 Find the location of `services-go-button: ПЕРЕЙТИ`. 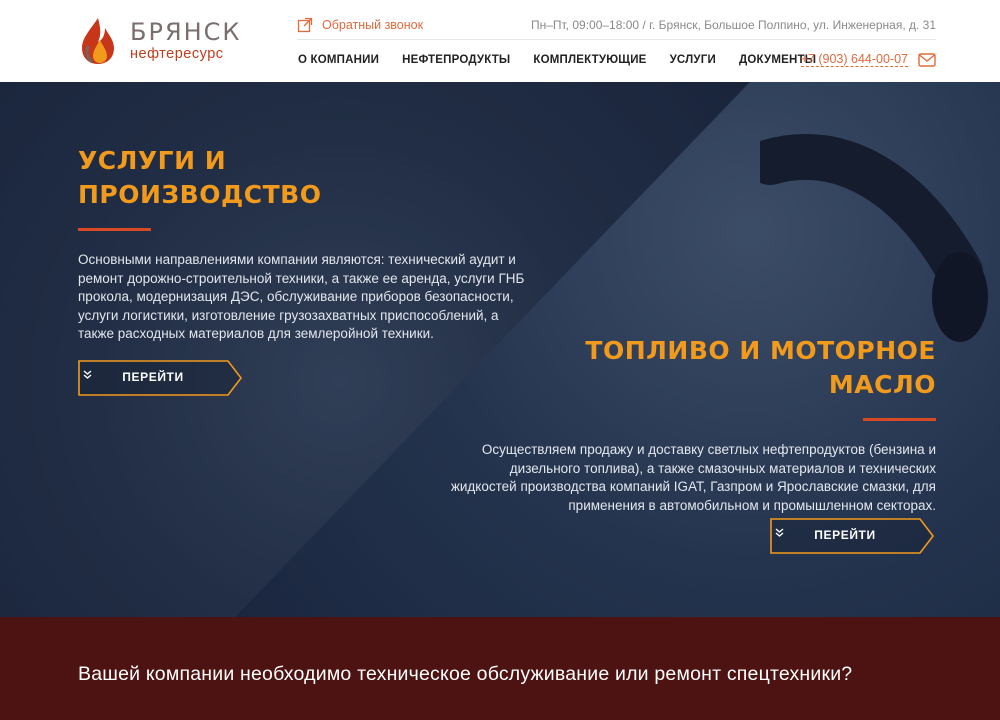

services-go-button: ПЕРЕЙТИ is located at coordinates (160, 378).